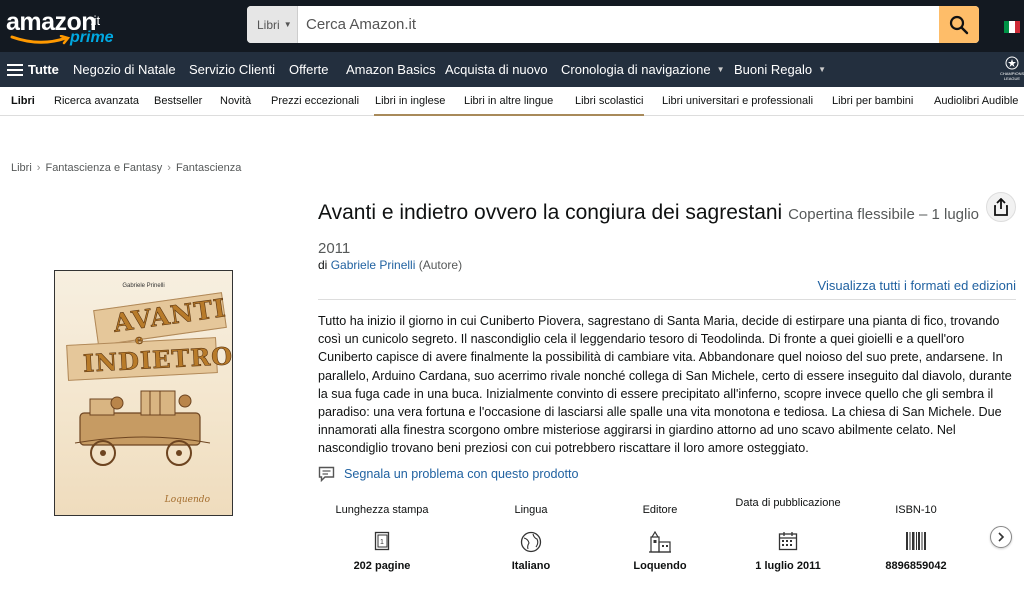 This screenshot has height=615, width=1024. What do you see at coordinates (737, 101) in the screenshot?
I see `subnav-libri-universitari: Libri universitari e professionali` at bounding box center [737, 101].